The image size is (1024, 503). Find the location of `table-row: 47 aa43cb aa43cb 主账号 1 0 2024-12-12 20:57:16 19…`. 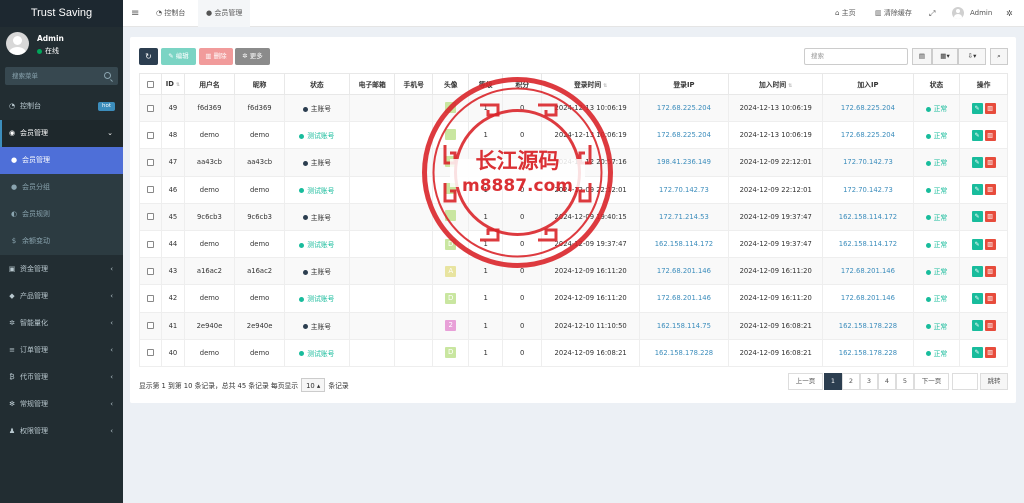

table-row: 47 aa43cb aa43cb 主账号 1 0 2024-12-12 20:57:16 19… is located at coordinates (573, 162).